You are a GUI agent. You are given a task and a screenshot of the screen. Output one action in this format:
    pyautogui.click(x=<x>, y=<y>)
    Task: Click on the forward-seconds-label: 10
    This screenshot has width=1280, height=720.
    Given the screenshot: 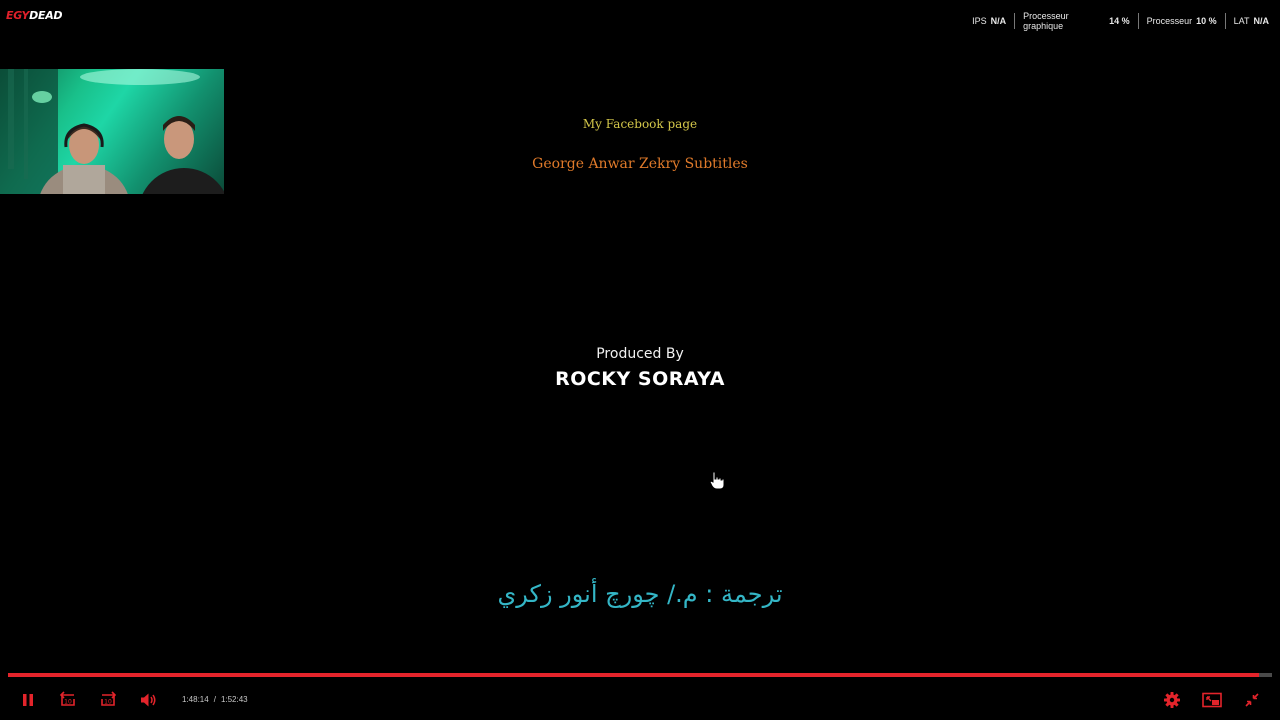 What is the action you would take?
    pyautogui.click(x=108, y=702)
    